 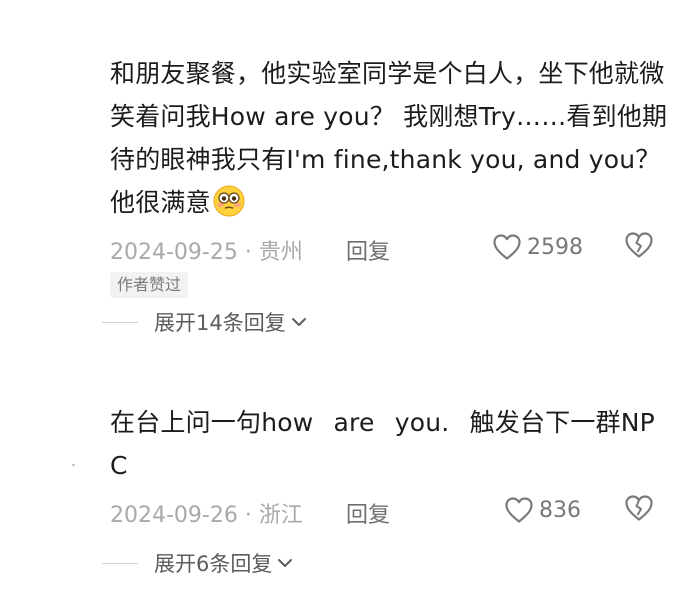 What do you see at coordinates (73, 465) in the screenshot?
I see `separator-dot` at bounding box center [73, 465].